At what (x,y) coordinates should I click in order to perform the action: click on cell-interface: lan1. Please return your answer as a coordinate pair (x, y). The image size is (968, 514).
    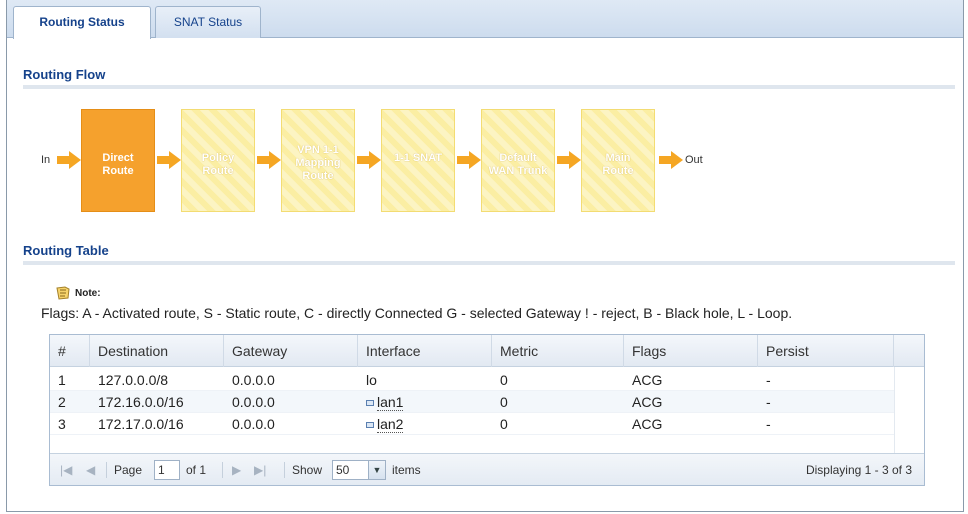
    Looking at the image, I should click on (381, 402).